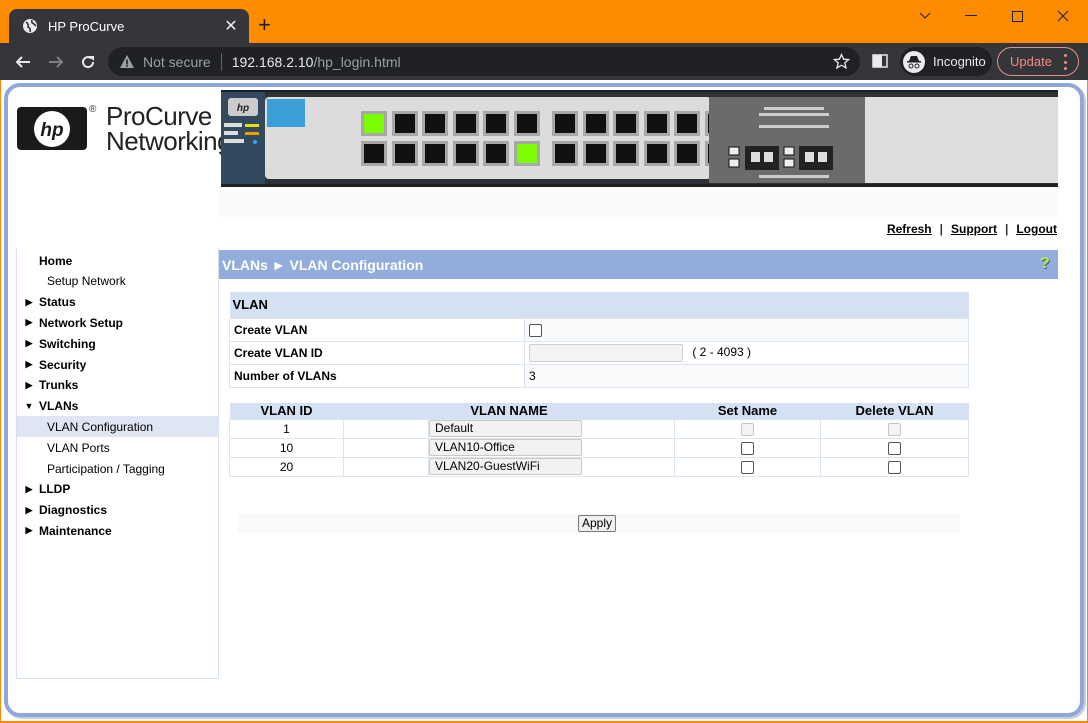 The width and height of the screenshot is (1088, 723). Describe the element at coordinates (286, 466) in the screenshot. I see `vlan-id-cell: 20` at that location.